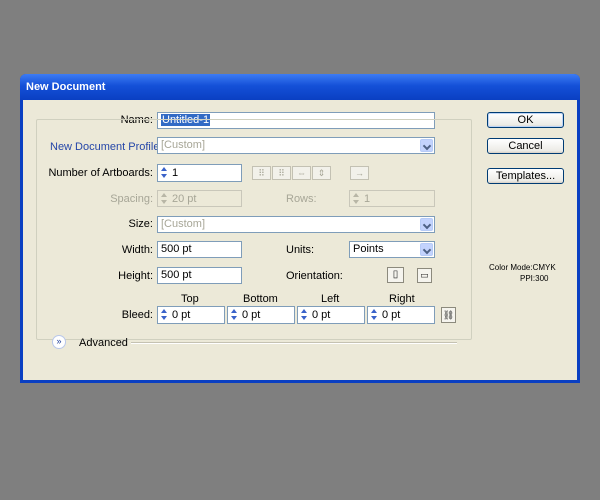 The height and width of the screenshot is (500, 600). I want to click on grid-by-row-icon: ⠿, so click(261, 173).